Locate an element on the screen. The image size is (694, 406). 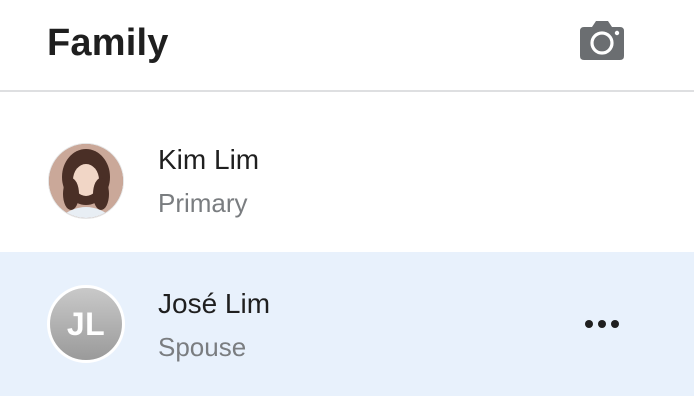
member-role: Primary is located at coordinates (203, 203).